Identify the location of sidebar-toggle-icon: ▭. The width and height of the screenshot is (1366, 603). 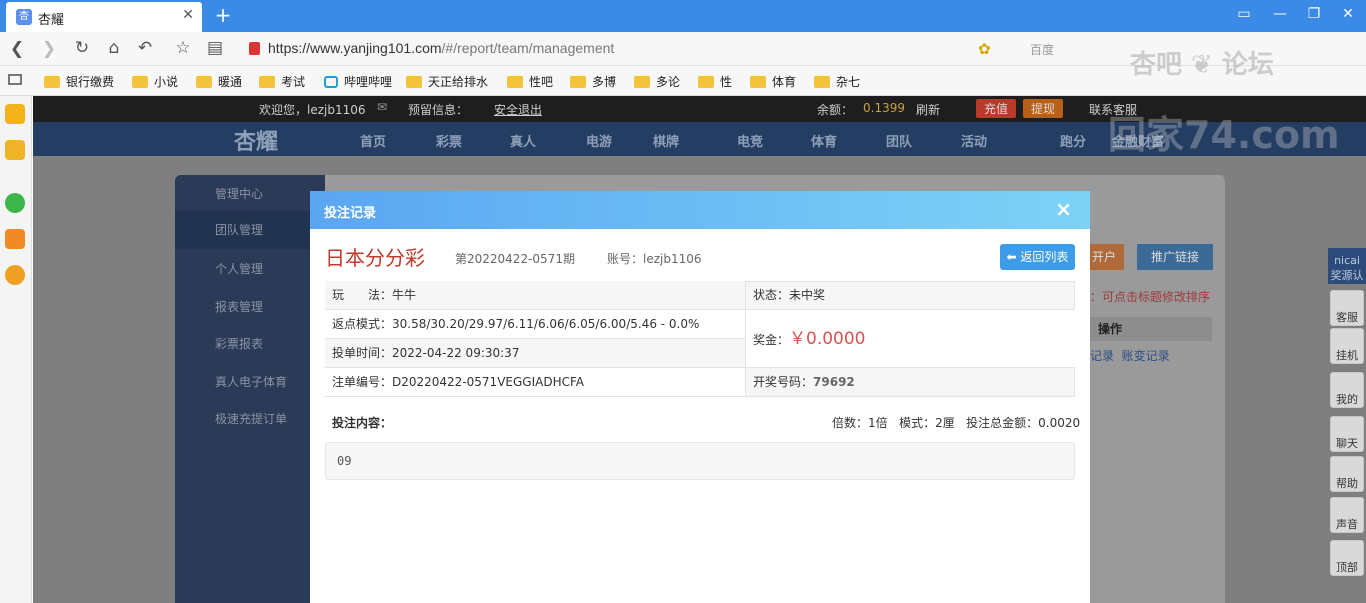
(1244, 14).